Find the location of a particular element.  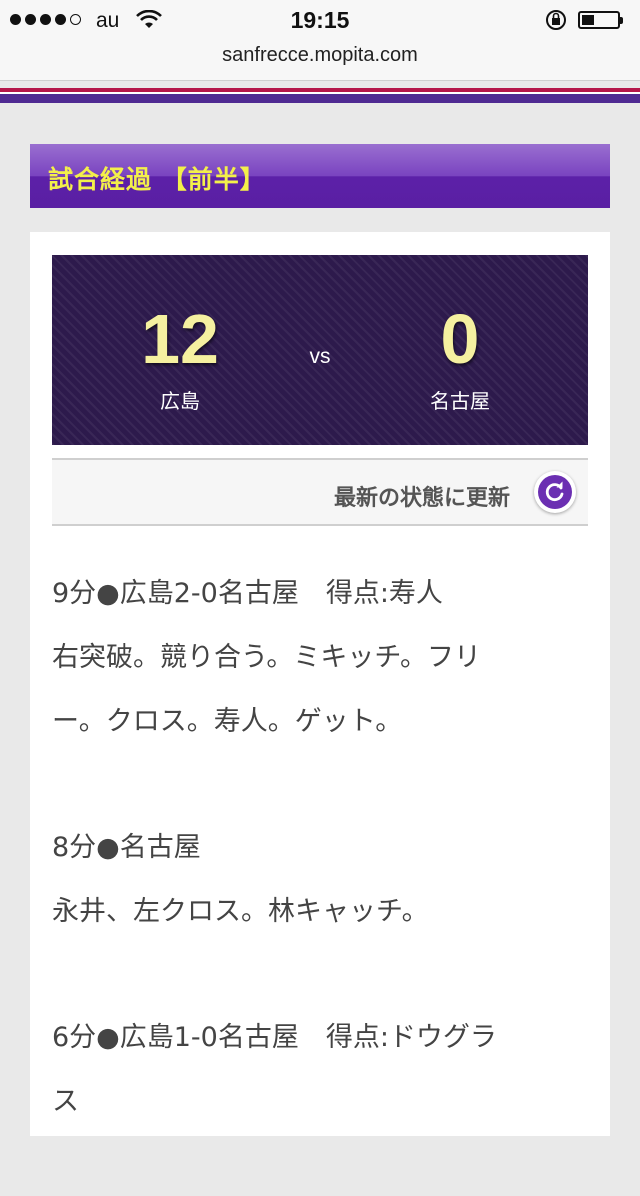

home-score: 12 is located at coordinates (180, 339).